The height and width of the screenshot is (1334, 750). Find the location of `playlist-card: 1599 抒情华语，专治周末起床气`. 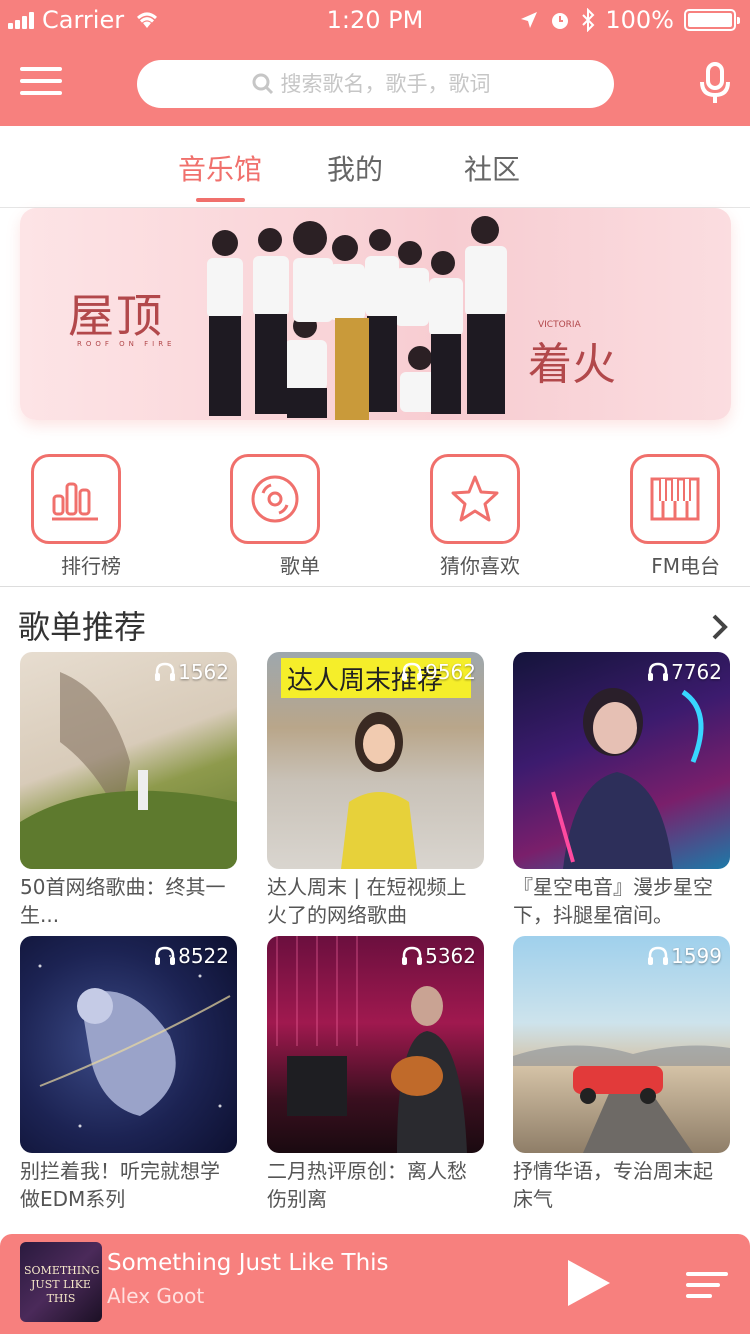

playlist-card: 1599 抒情华语，专治周末起床气 is located at coordinates (621, 1074).